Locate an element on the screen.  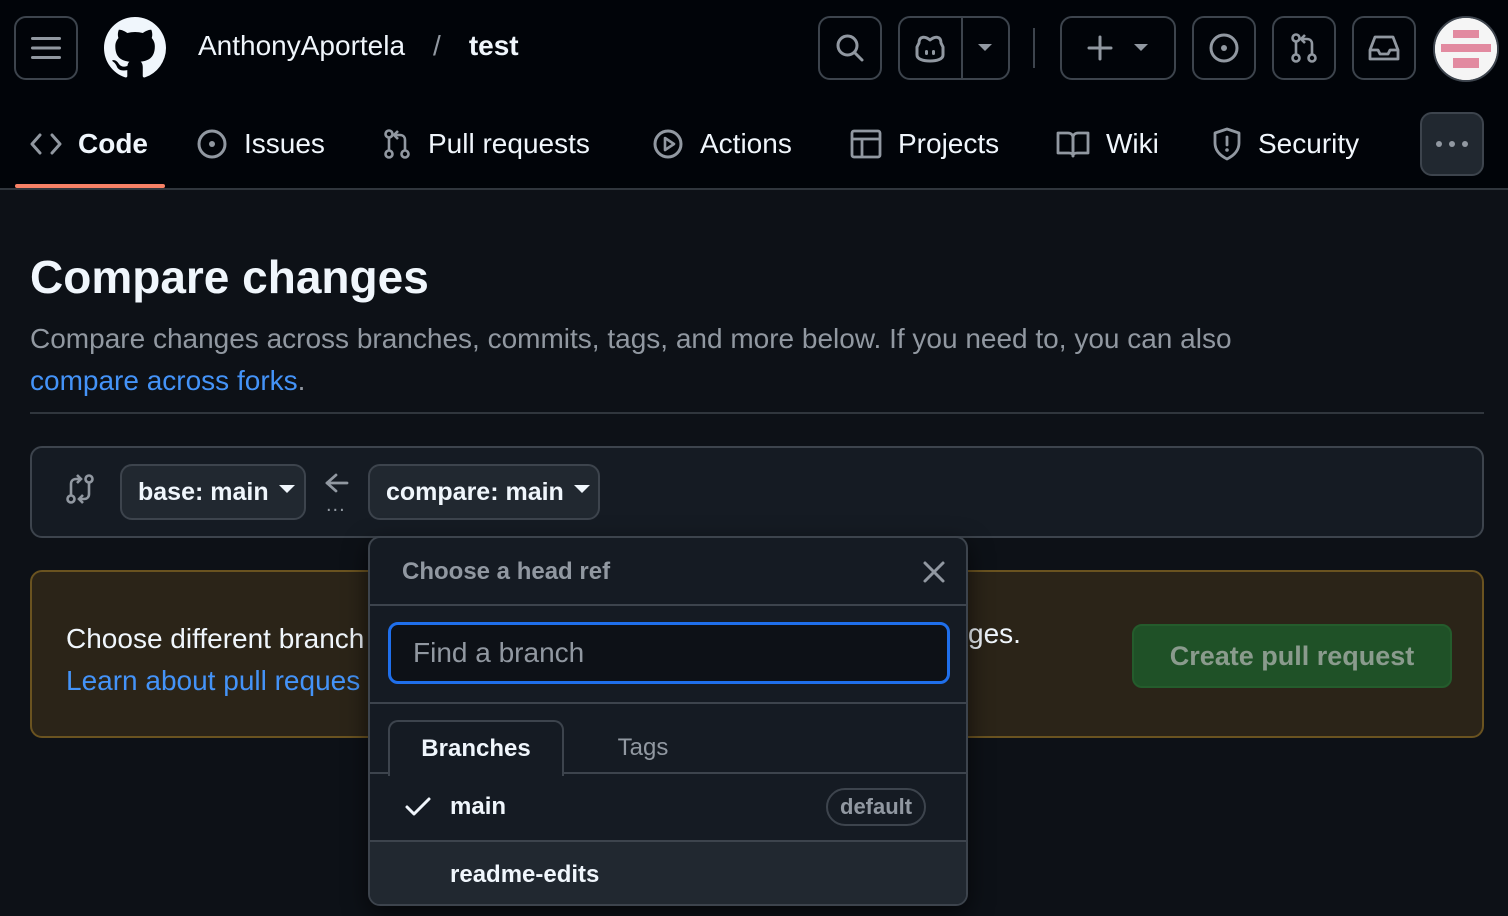
tab-projects: Projects is located at coordinates (924, 144).